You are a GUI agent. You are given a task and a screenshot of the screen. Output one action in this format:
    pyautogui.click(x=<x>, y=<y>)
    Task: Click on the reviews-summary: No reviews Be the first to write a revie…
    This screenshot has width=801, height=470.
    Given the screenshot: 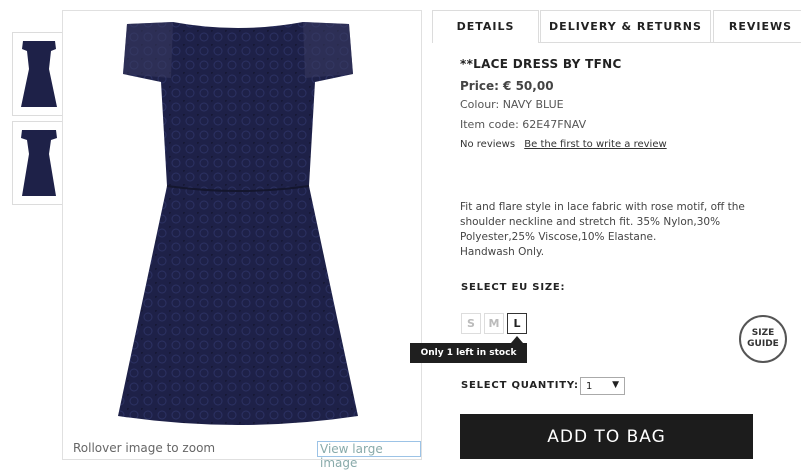 What is the action you would take?
    pyautogui.click(x=563, y=144)
    